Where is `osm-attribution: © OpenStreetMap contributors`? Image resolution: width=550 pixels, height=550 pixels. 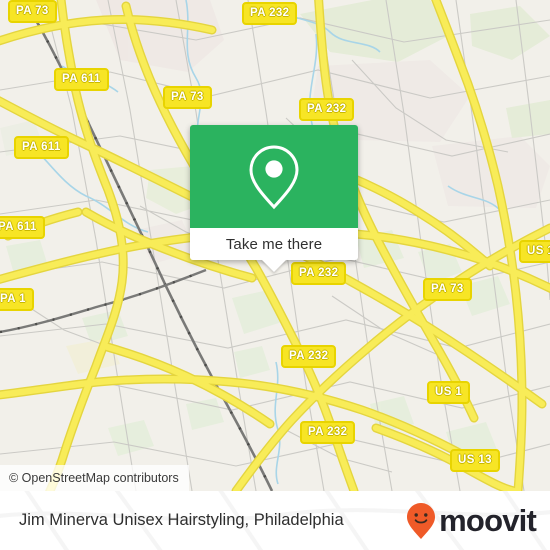
osm-attribution: © OpenStreetMap contributors is located at coordinates (94, 478).